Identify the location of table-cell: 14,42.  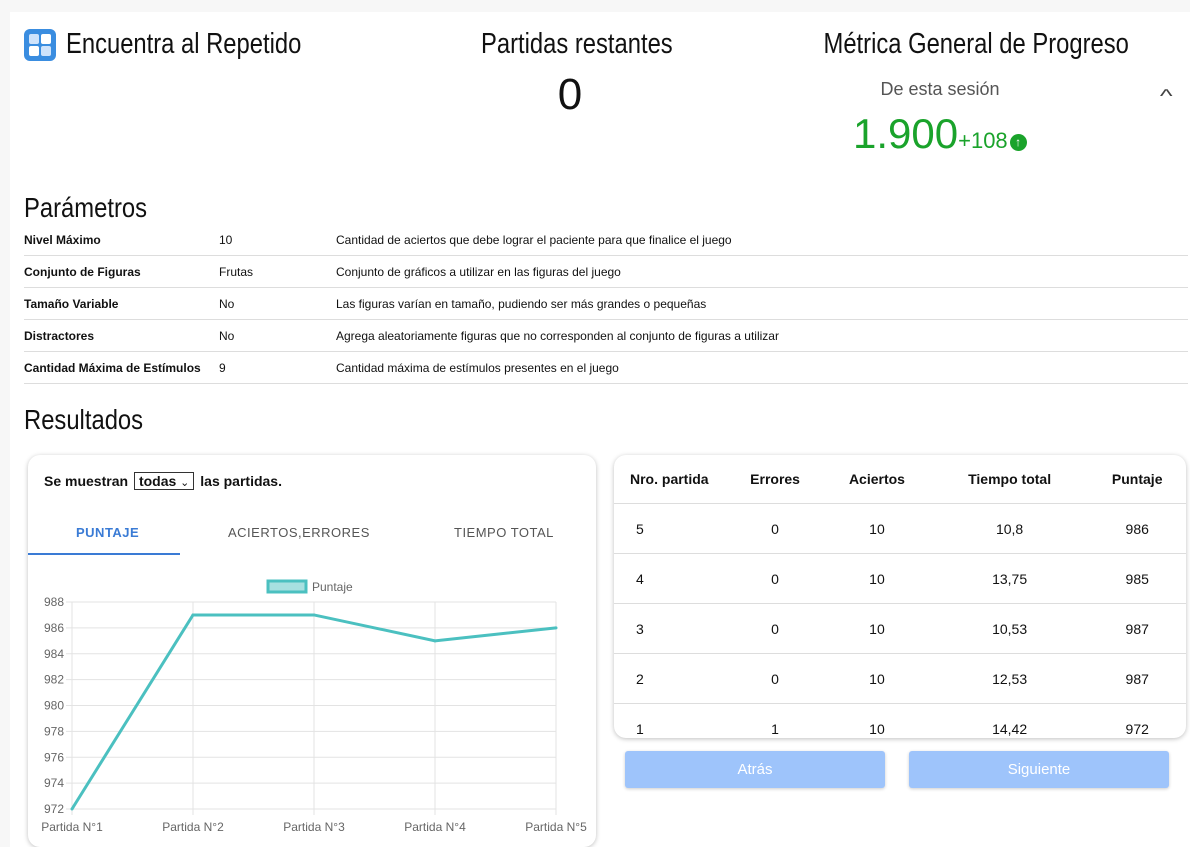
(1009, 720).